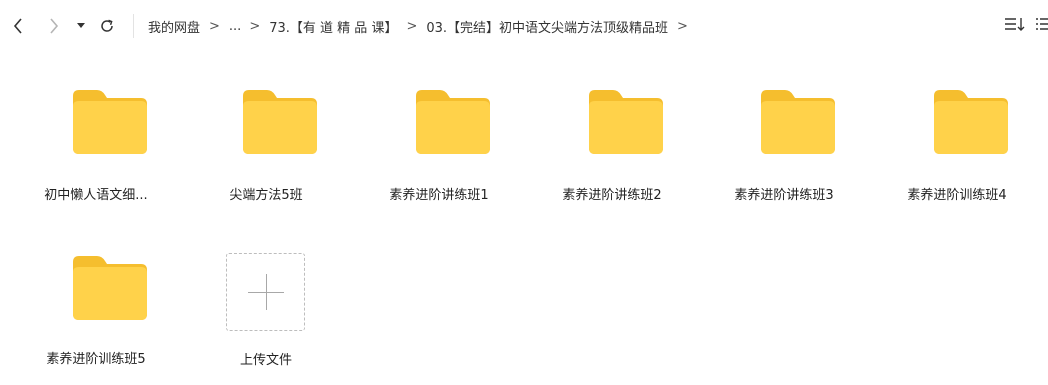  I want to click on dropdown-caret-icon, so click(81, 25).